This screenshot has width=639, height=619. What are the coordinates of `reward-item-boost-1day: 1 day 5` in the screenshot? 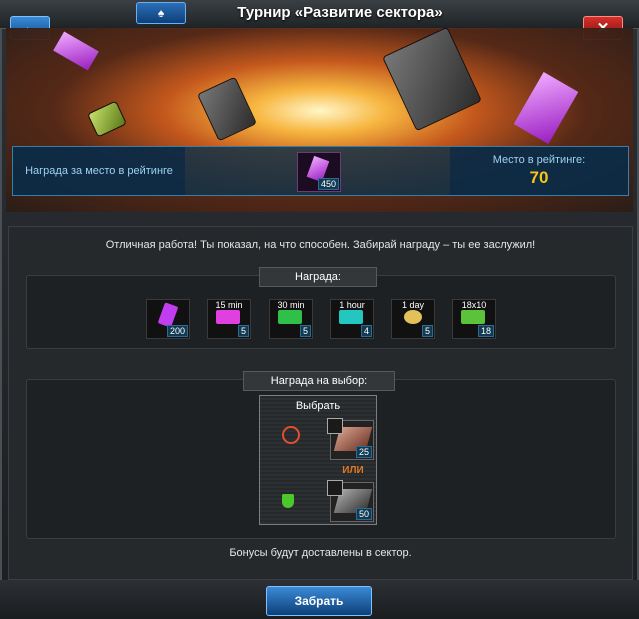 It's located at (413, 319).